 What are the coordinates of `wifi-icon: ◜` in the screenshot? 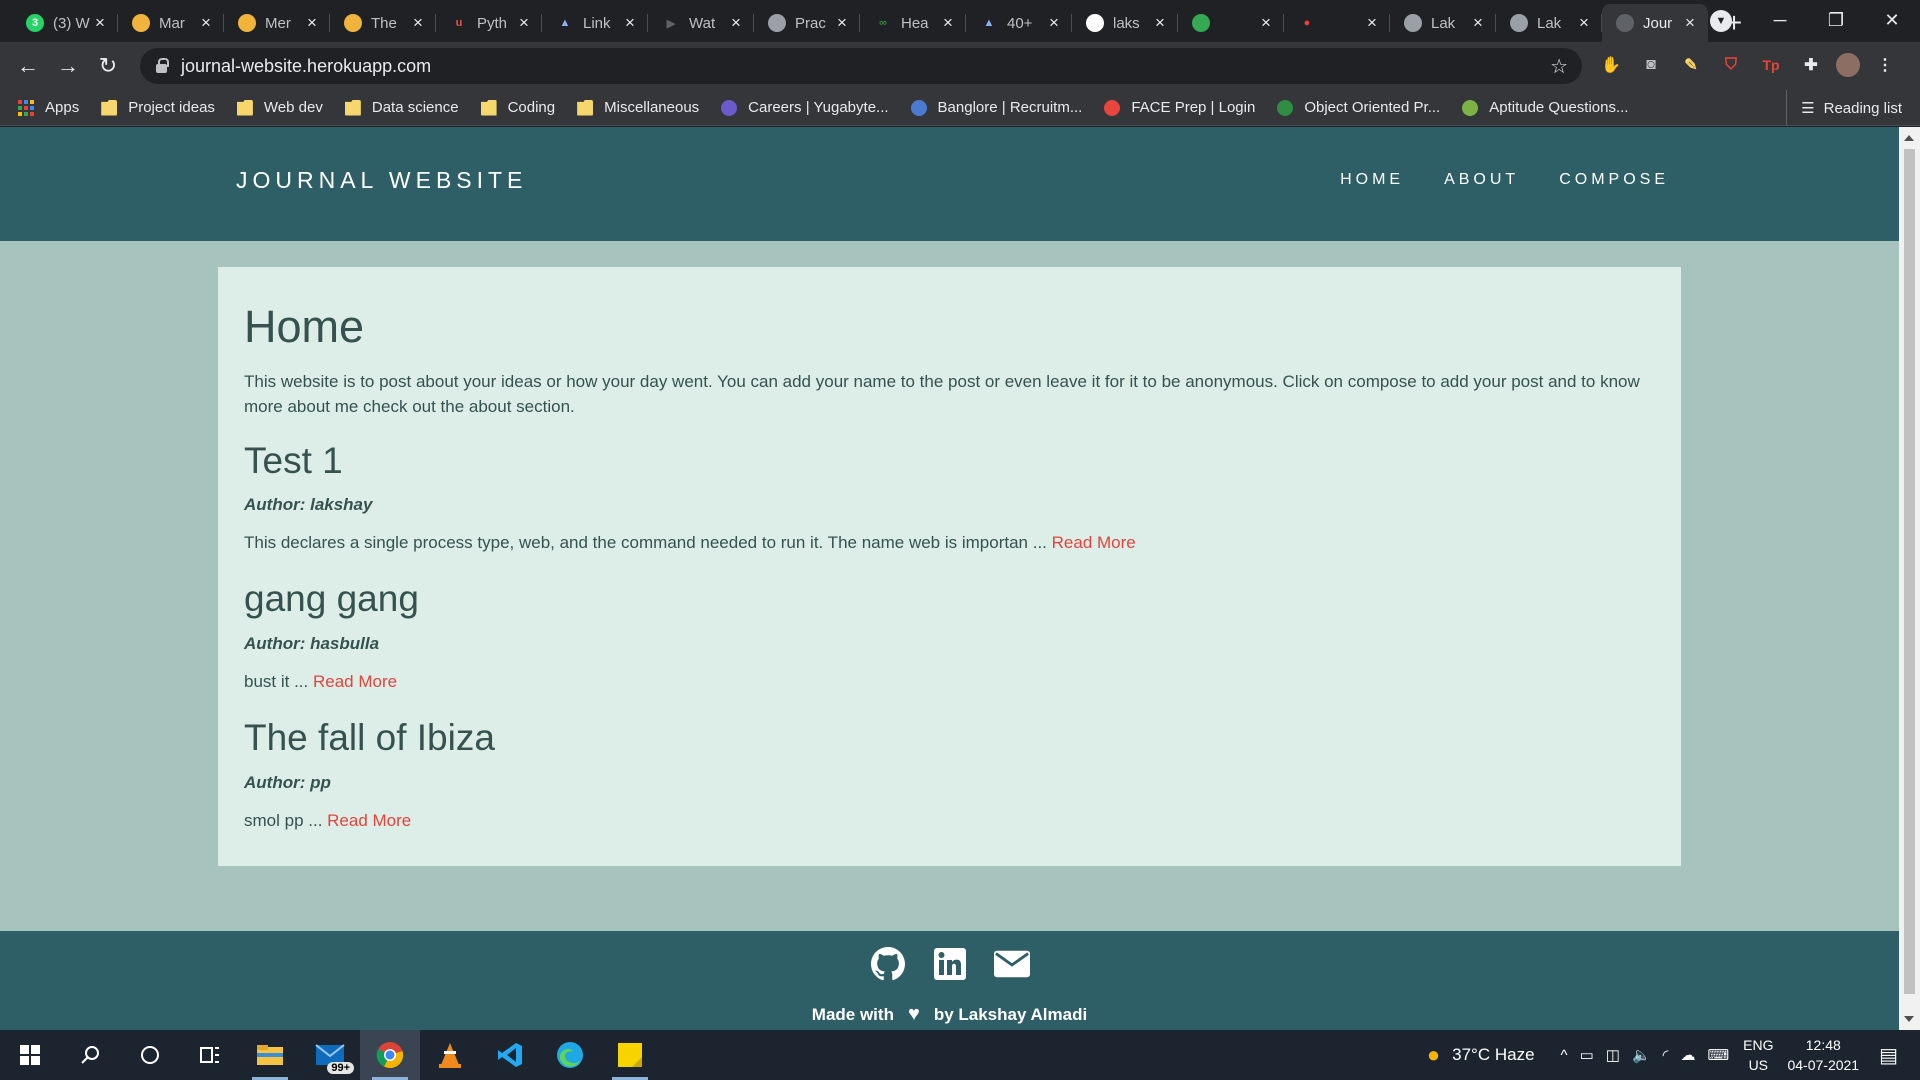 It's located at (1666, 1055).